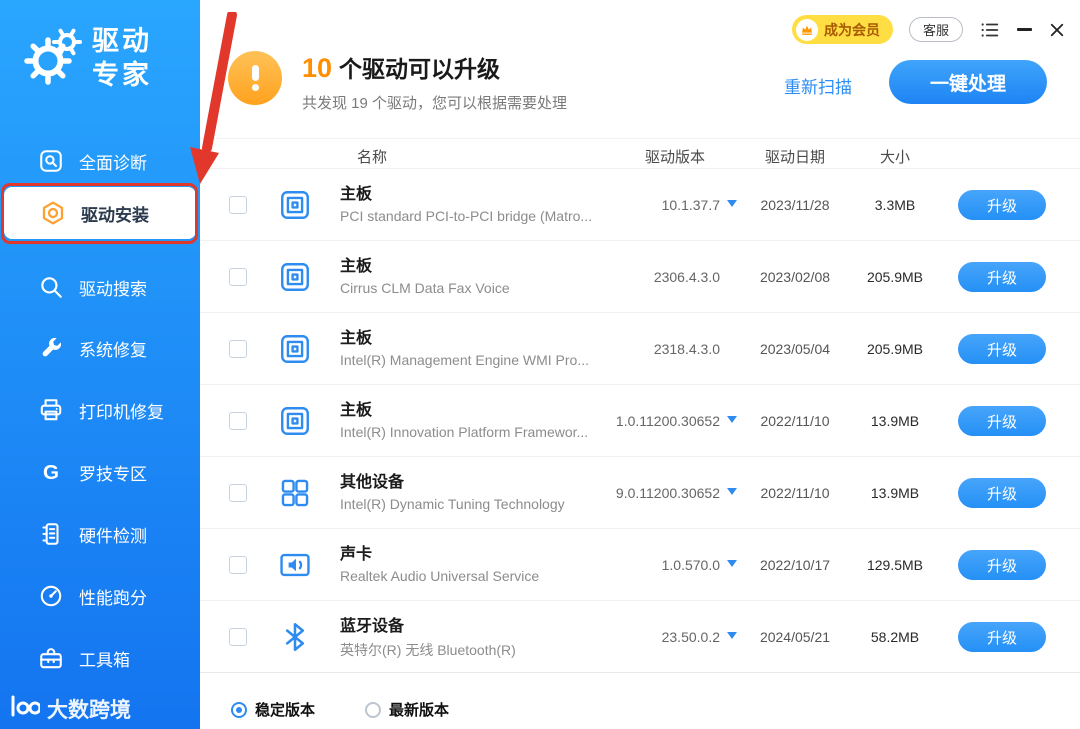  I want to click on rescan-link: 重新扫描, so click(818, 85).